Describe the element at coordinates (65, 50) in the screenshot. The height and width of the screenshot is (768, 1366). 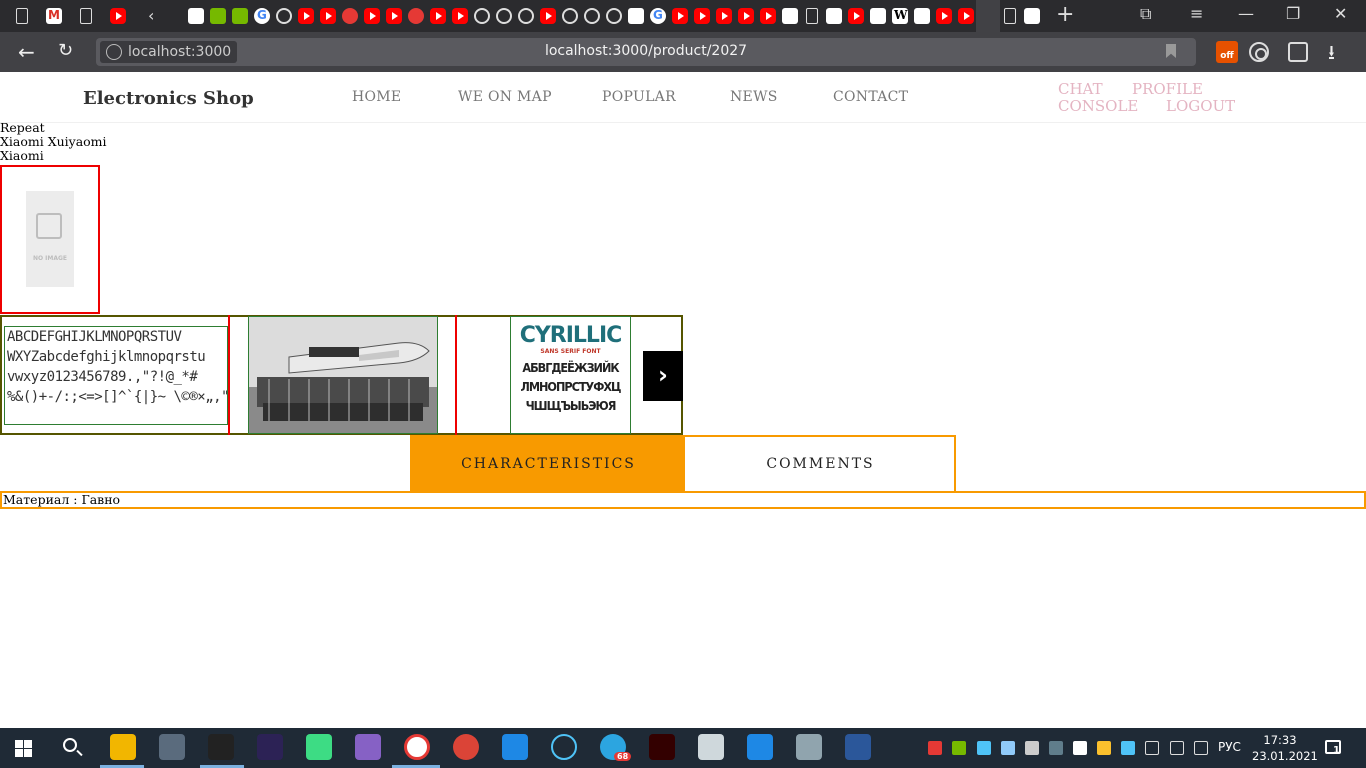
I see `reload-icon: ↻` at that location.